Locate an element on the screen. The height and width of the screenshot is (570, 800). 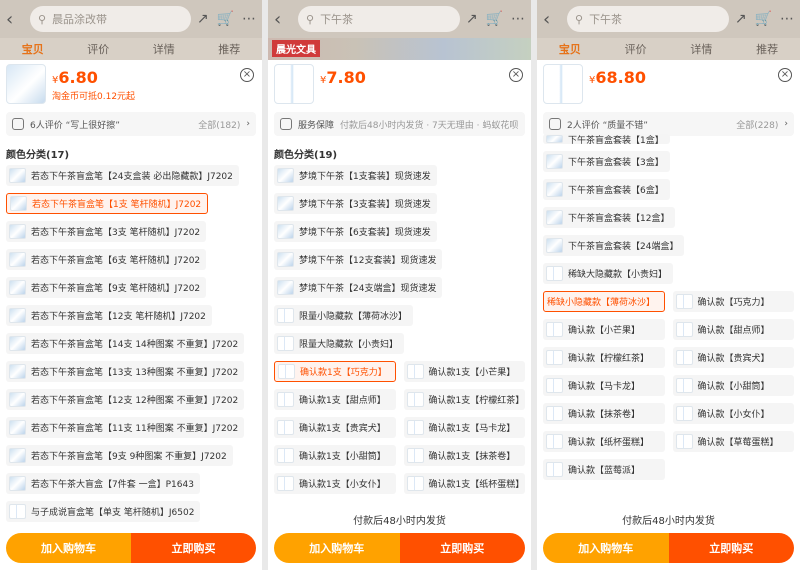
sku-option: 确认款1支【贵宾犬】 is located at coordinates (335, 427).